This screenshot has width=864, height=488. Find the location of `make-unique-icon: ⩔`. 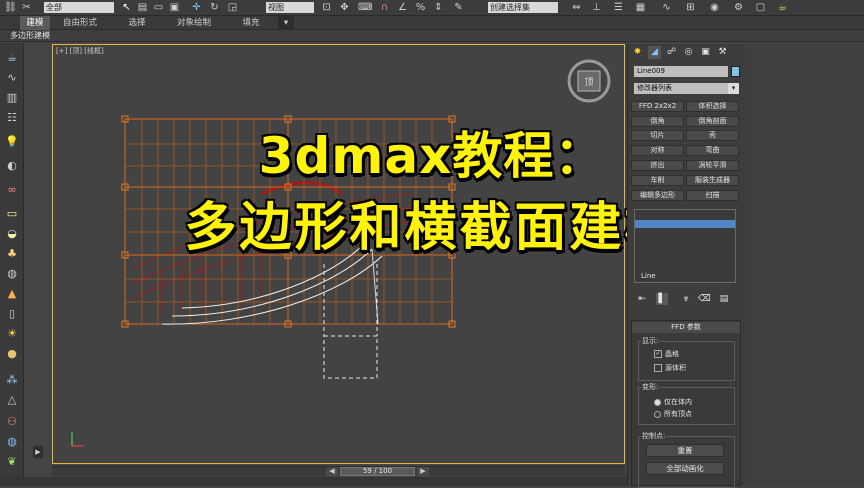

make-unique-icon: ⩔ is located at coordinates (686, 299).